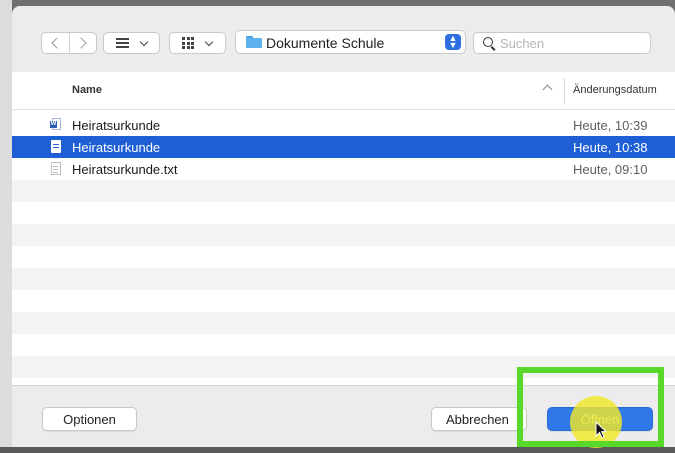  I want to click on background-window, so click(6, 226).